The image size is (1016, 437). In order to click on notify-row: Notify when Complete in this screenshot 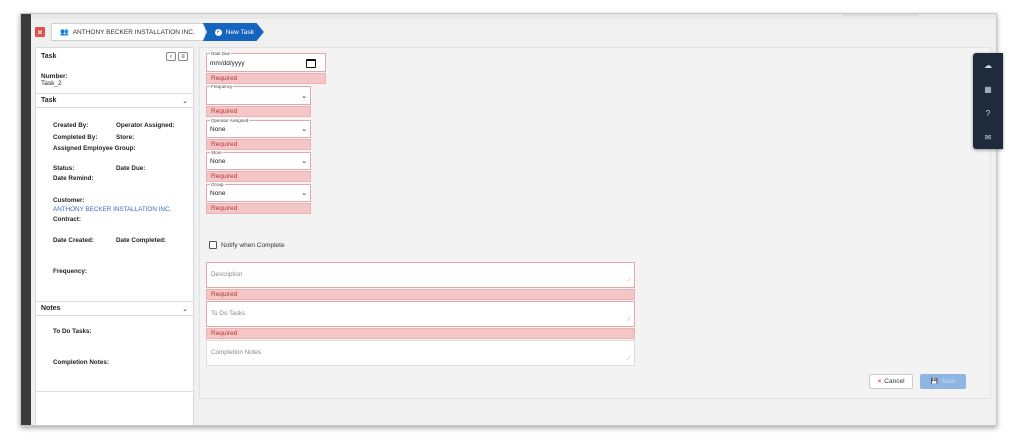, I will do `click(247, 245)`.